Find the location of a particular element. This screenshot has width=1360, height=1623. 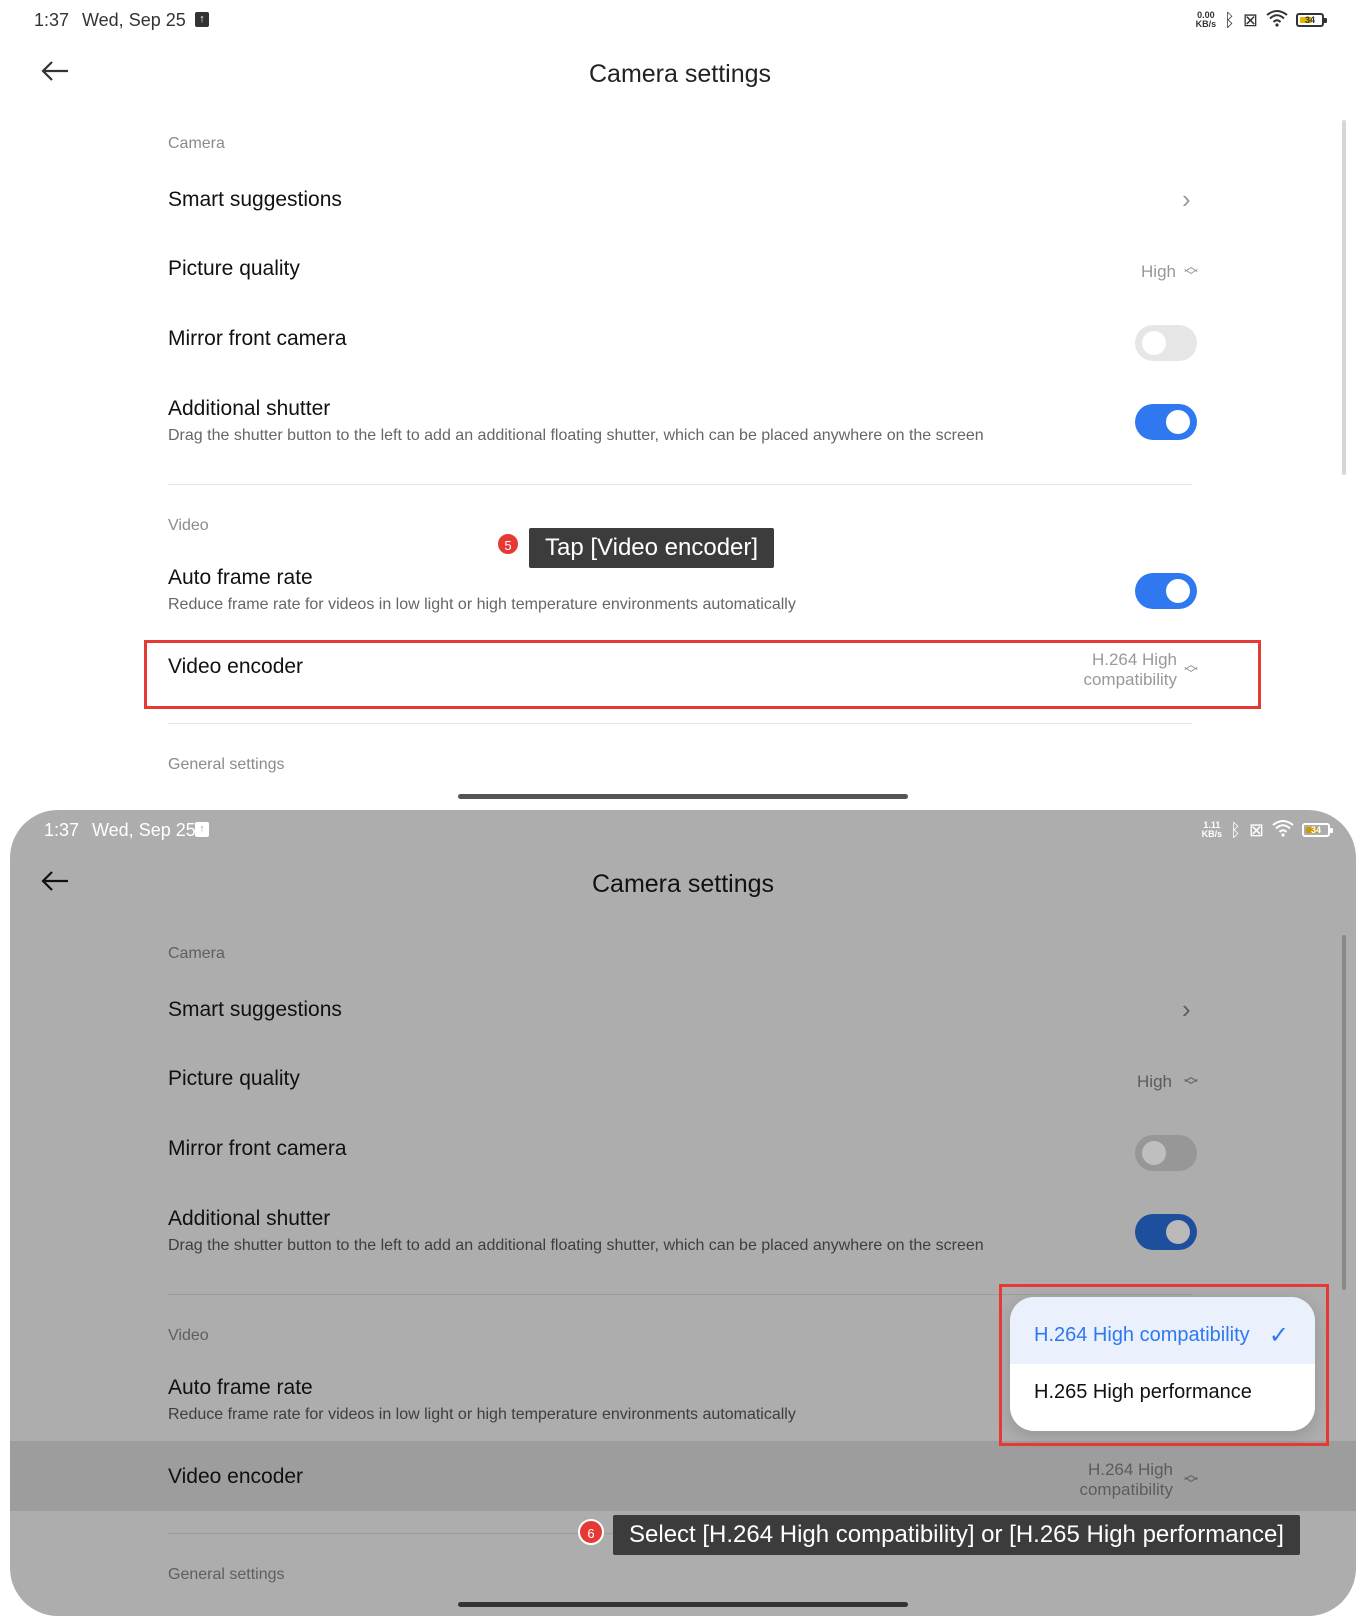

highlight-box-encoder-options is located at coordinates (1164, 1365).